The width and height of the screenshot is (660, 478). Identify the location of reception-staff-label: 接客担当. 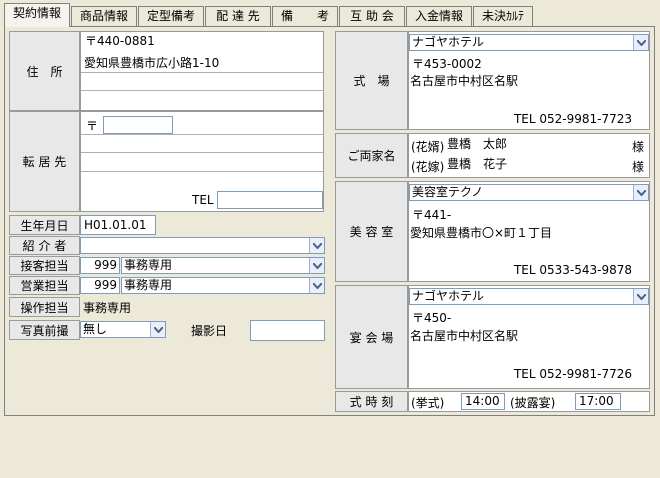
(44, 265).